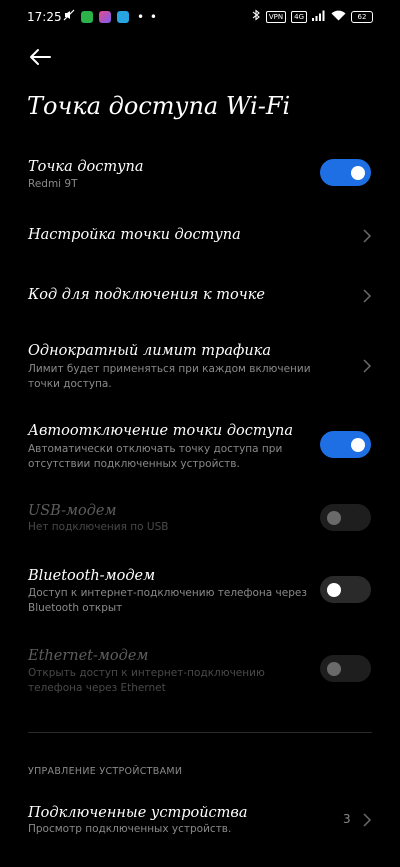 The width and height of the screenshot is (400, 867). Describe the element at coordinates (86, 167) in the screenshot. I see `hotspot-title: Точка доступа` at that location.